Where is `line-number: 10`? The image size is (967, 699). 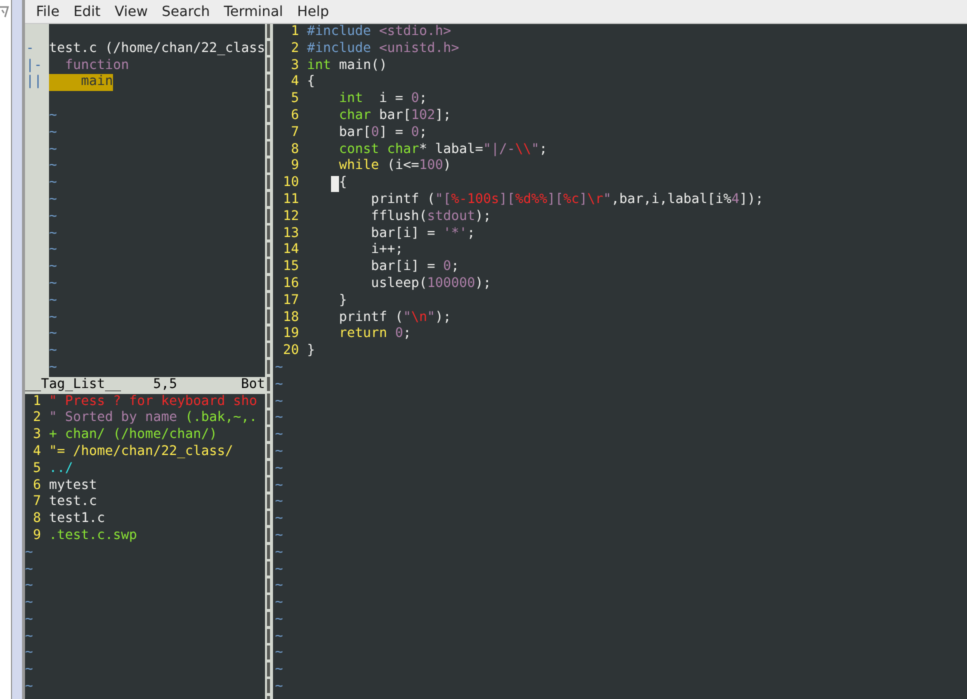 line-number: 10 is located at coordinates (291, 183).